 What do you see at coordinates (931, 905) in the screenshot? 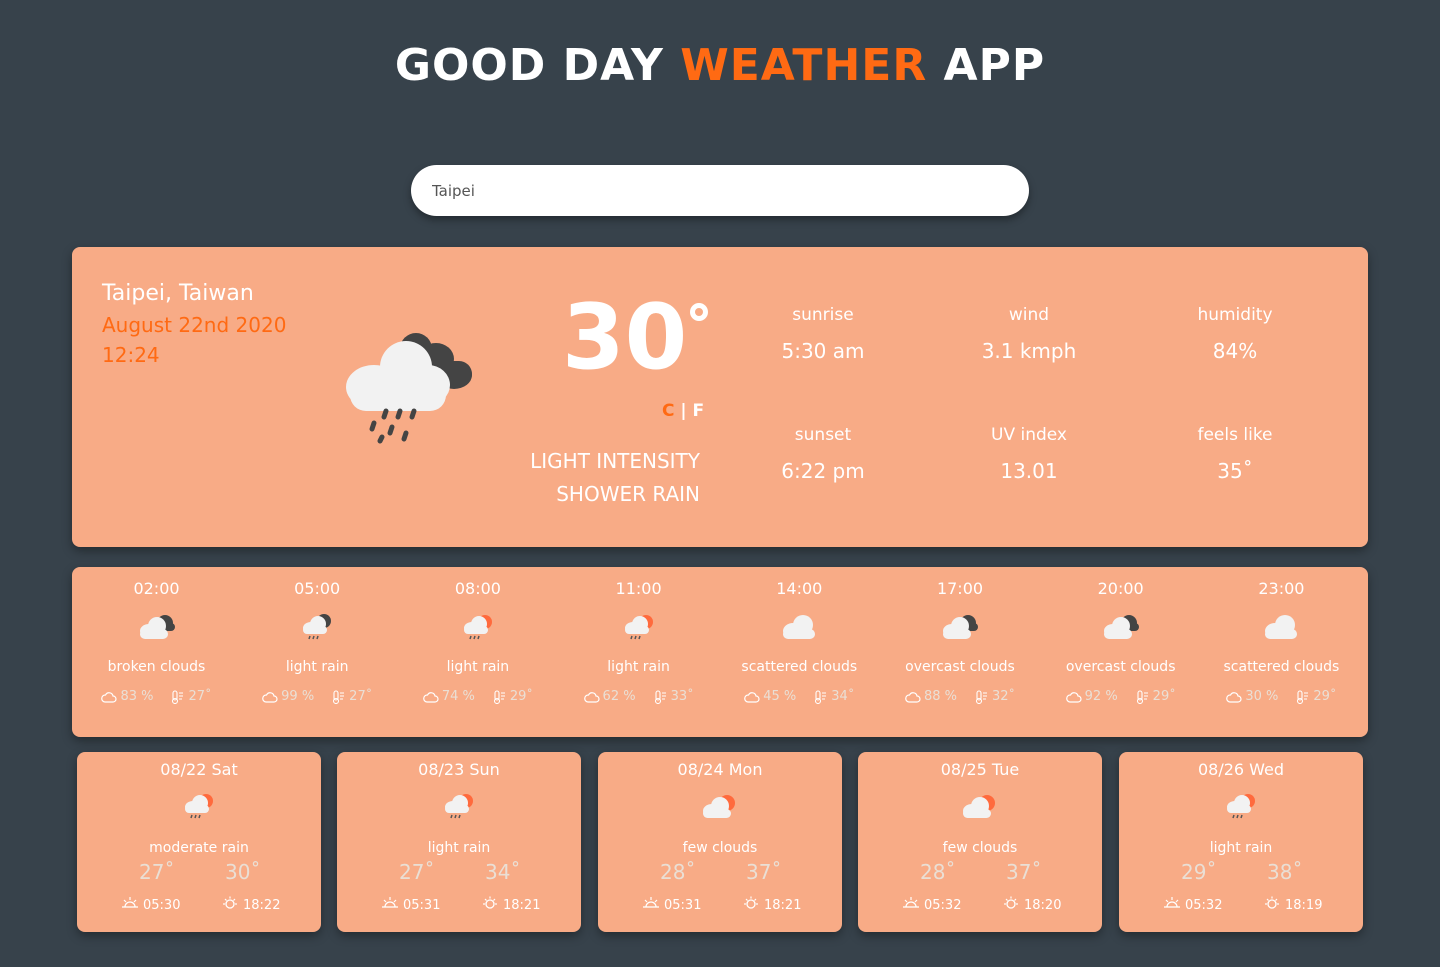
I see `day-sunrise: 05:32` at bounding box center [931, 905].